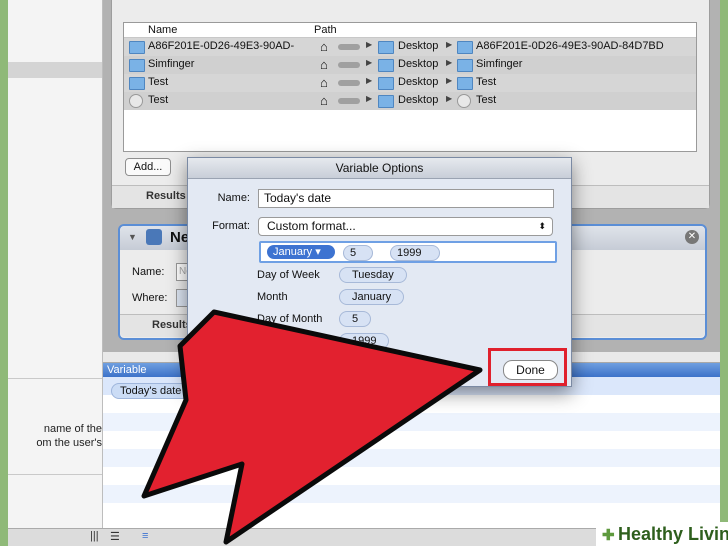  I want to click on table-row: Simfinger ⌂ ▶ Desktop ▶ Simfinger, so click(410, 65).